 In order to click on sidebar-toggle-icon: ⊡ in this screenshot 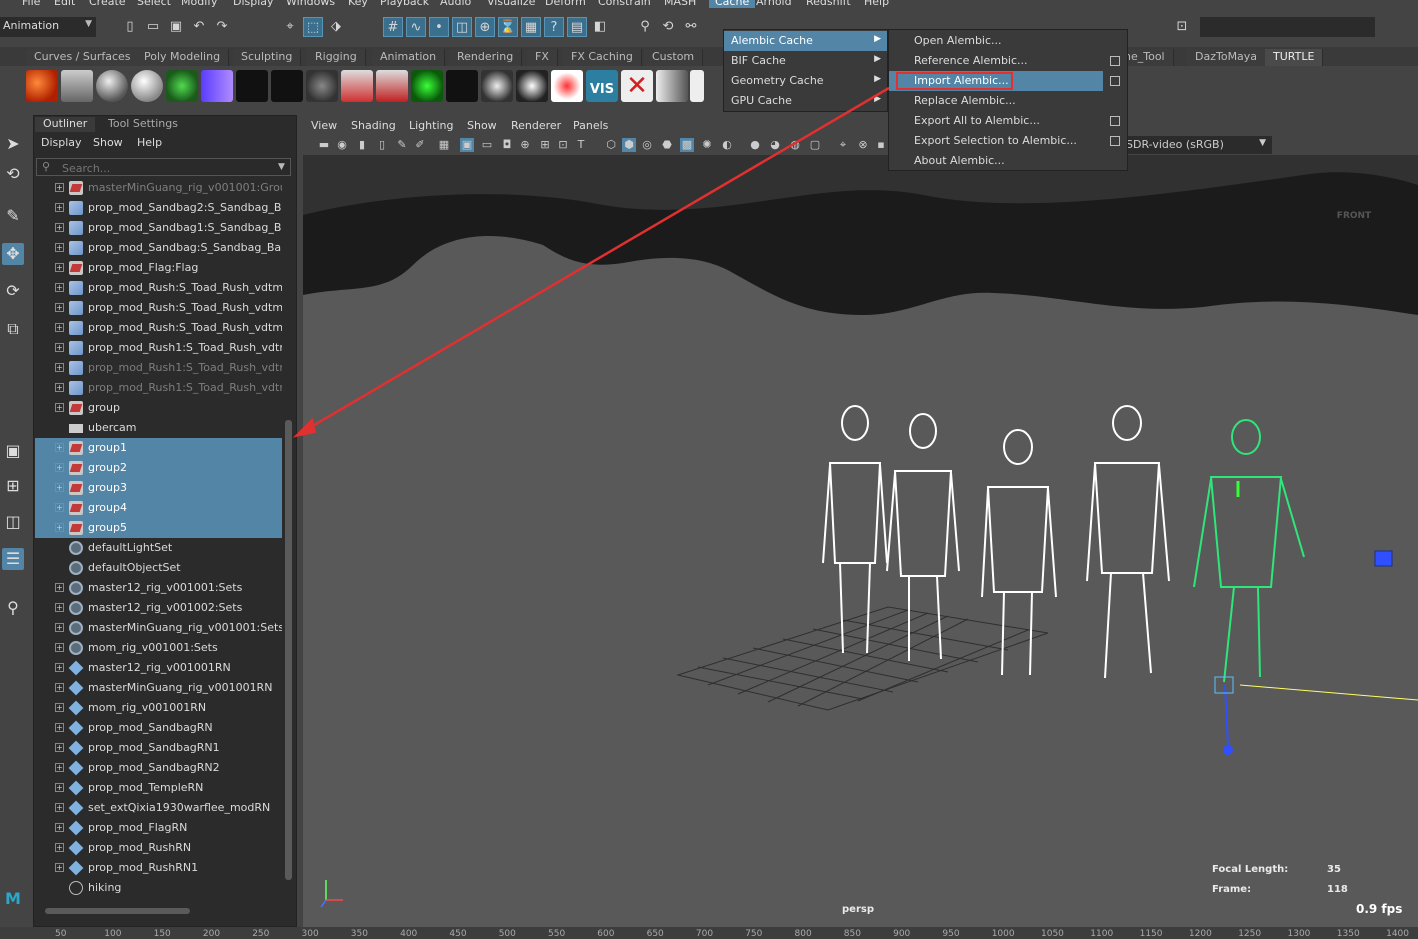, I will do `click(1182, 27)`.